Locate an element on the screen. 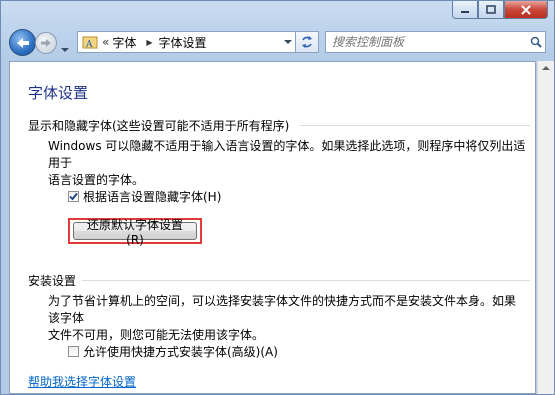  close-icon is located at coordinates (526, 9).